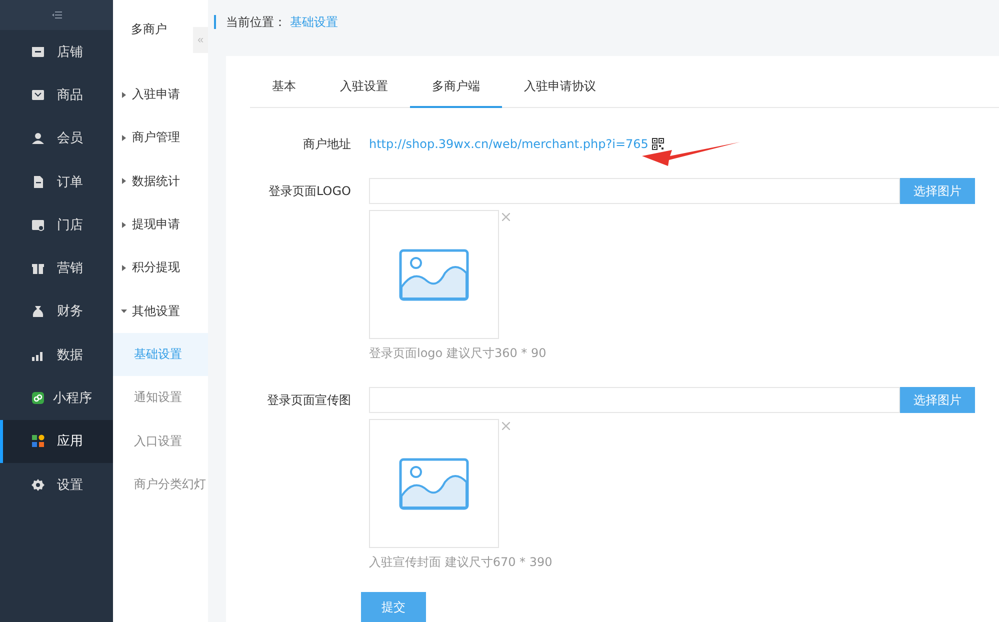 This screenshot has height=622, width=999. What do you see at coordinates (160, 311) in the screenshot?
I see `submenu-item: 其他设置` at bounding box center [160, 311].